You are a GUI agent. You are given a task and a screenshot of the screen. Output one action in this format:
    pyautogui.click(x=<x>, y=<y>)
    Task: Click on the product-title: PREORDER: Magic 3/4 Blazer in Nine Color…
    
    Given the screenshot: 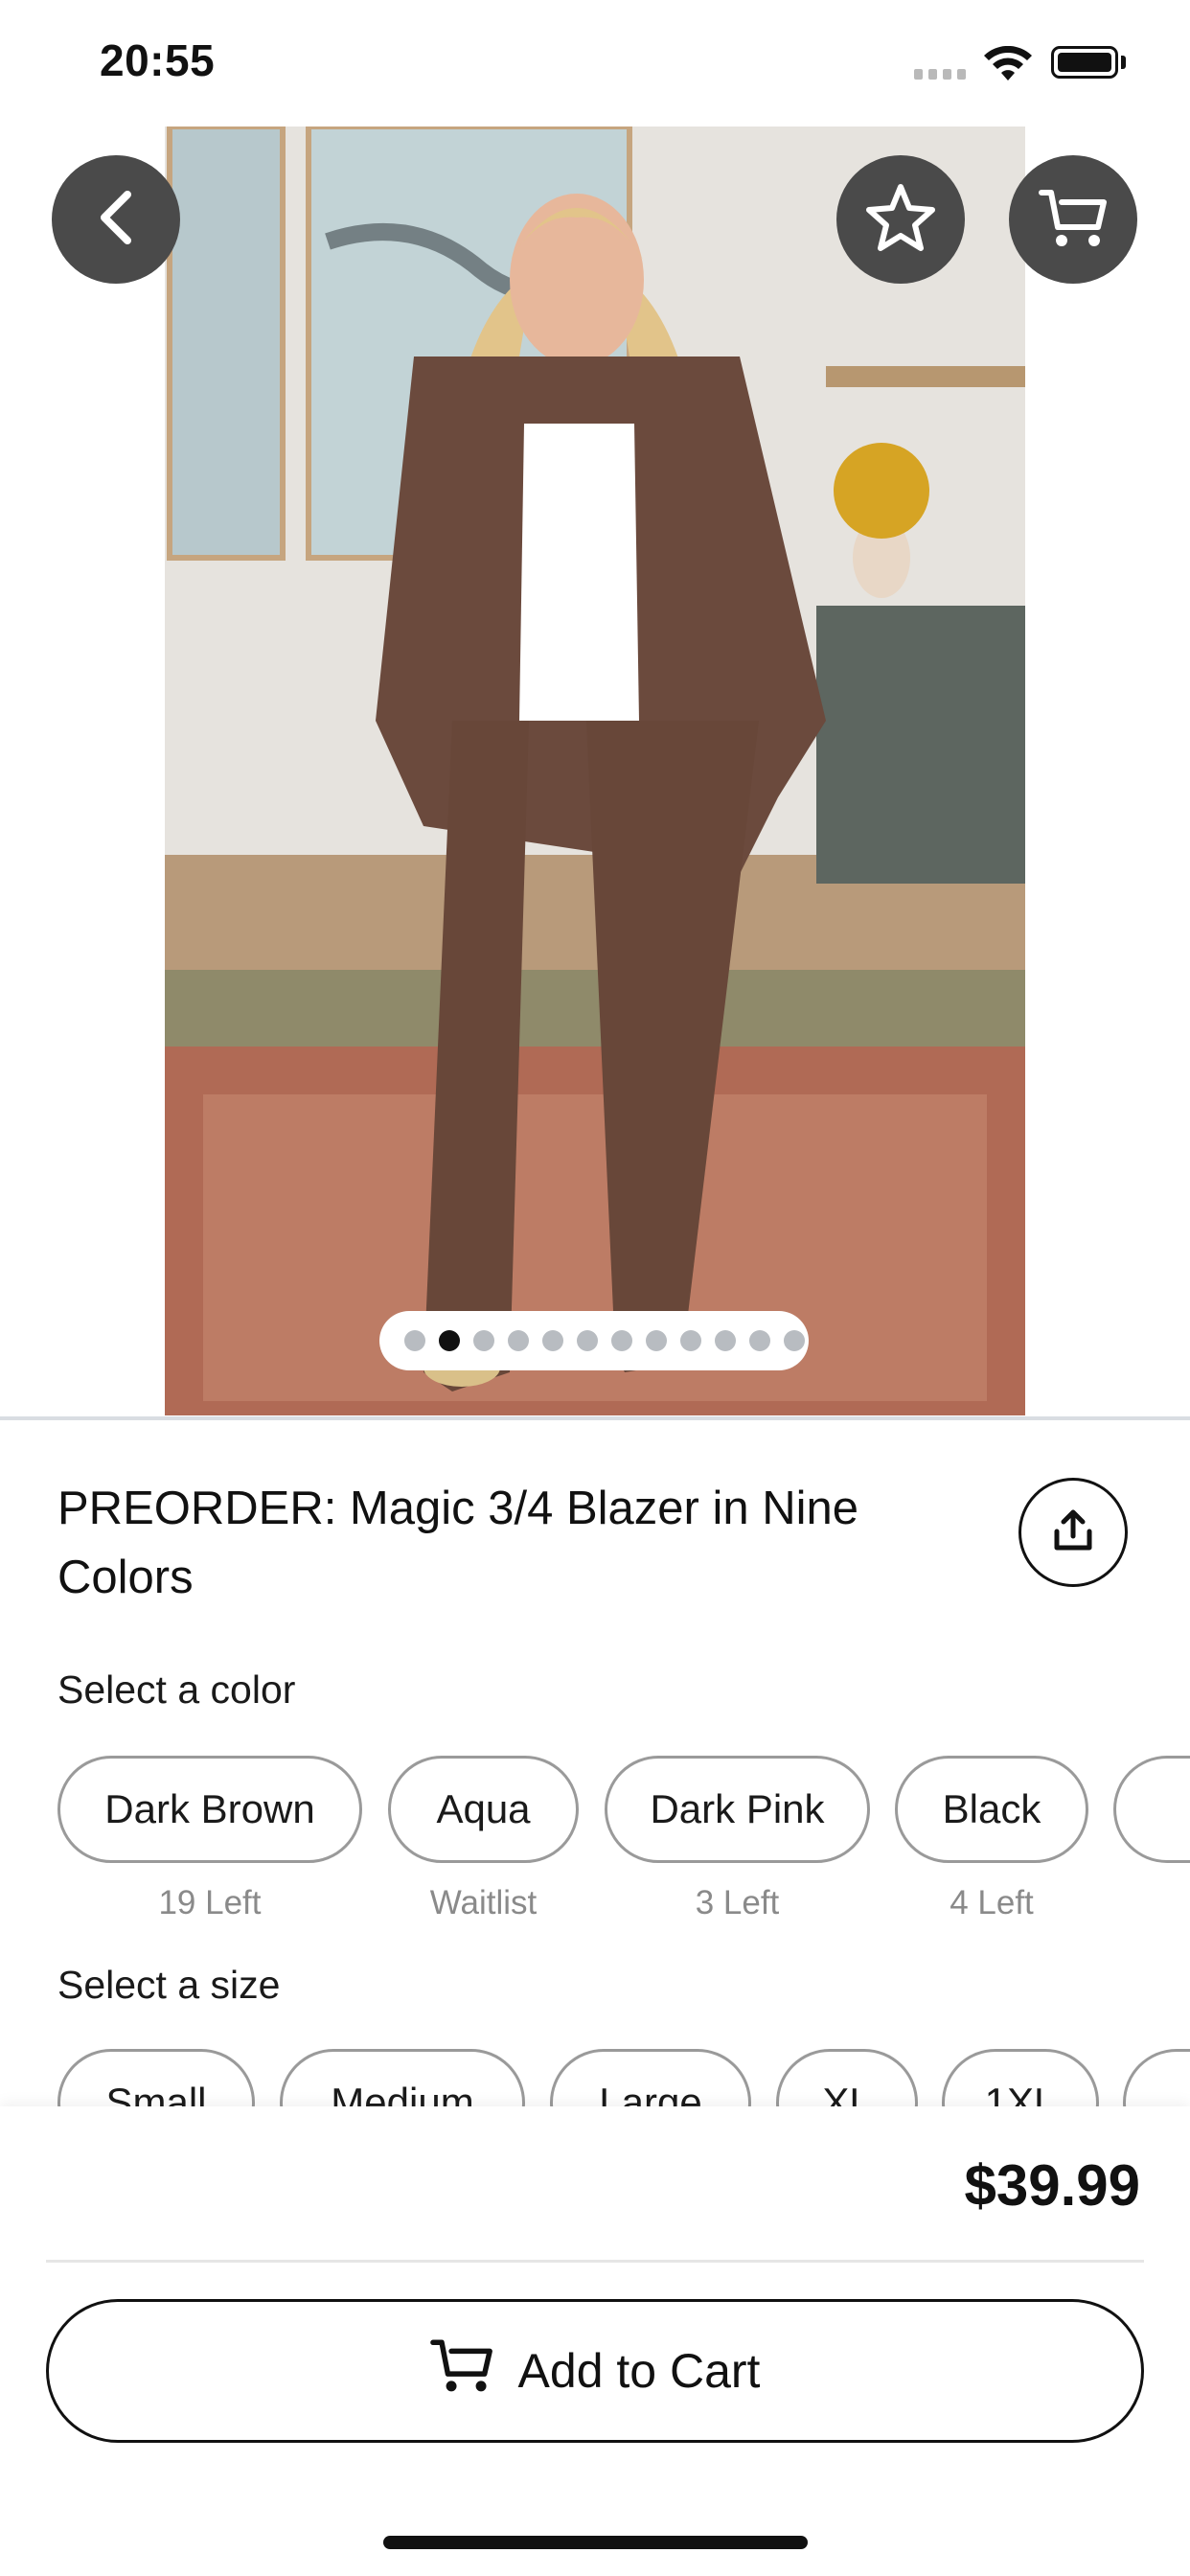 What is the action you would take?
    pyautogui.click(x=479, y=1543)
    